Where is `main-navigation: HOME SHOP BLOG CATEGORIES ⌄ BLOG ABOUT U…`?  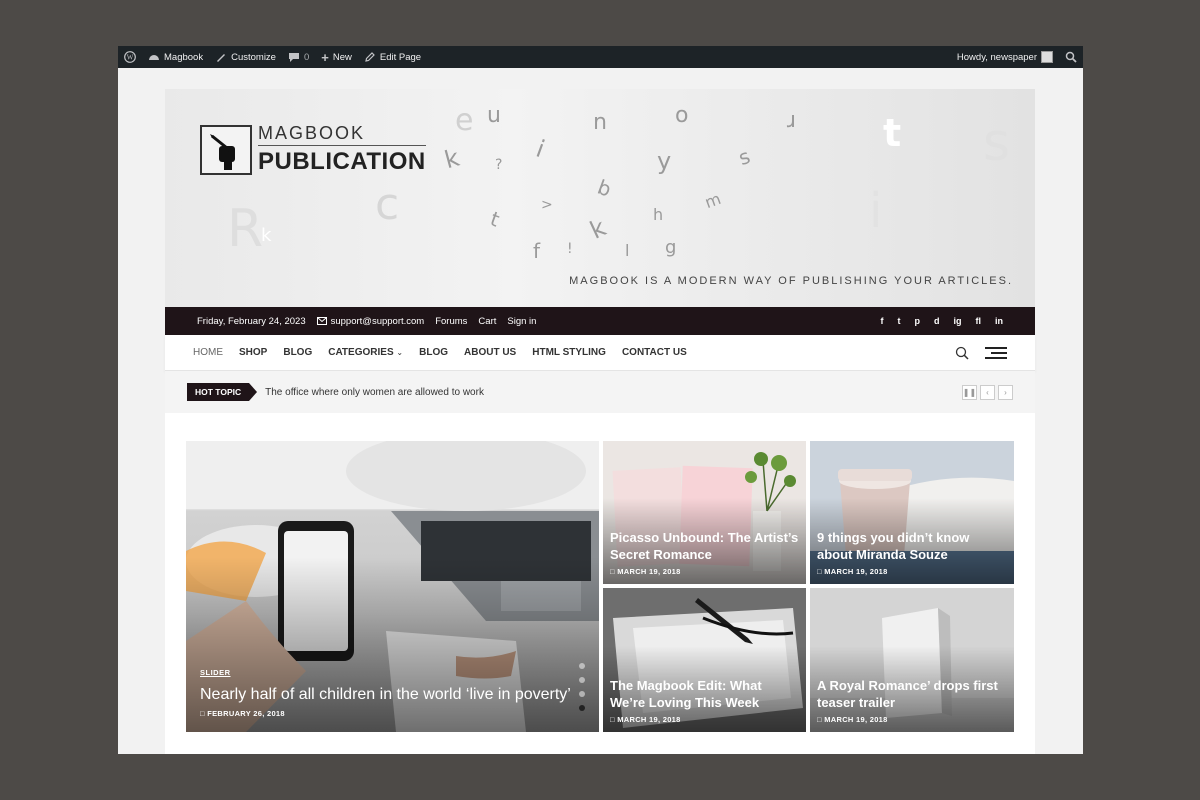
main-navigation: HOME SHOP BLOG CATEGORIES ⌄ BLOG ABOUT U… is located at coordinates (600, 353).